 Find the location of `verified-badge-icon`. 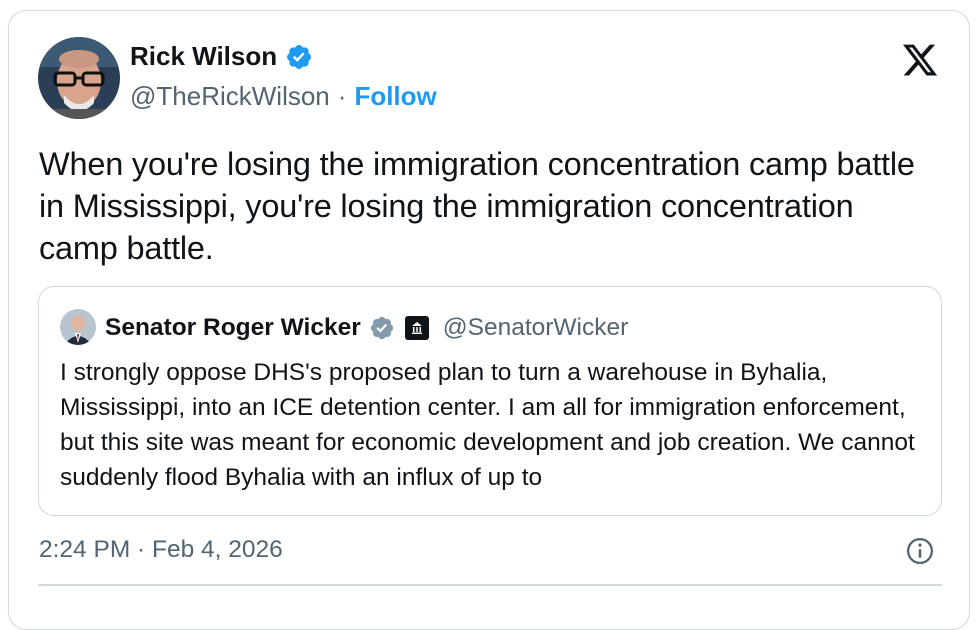

verified-badge-icon is located at coordinates (299, 56).